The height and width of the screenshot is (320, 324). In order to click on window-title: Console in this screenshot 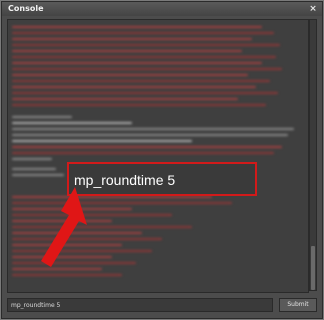, I will do `click(26, 8)`.